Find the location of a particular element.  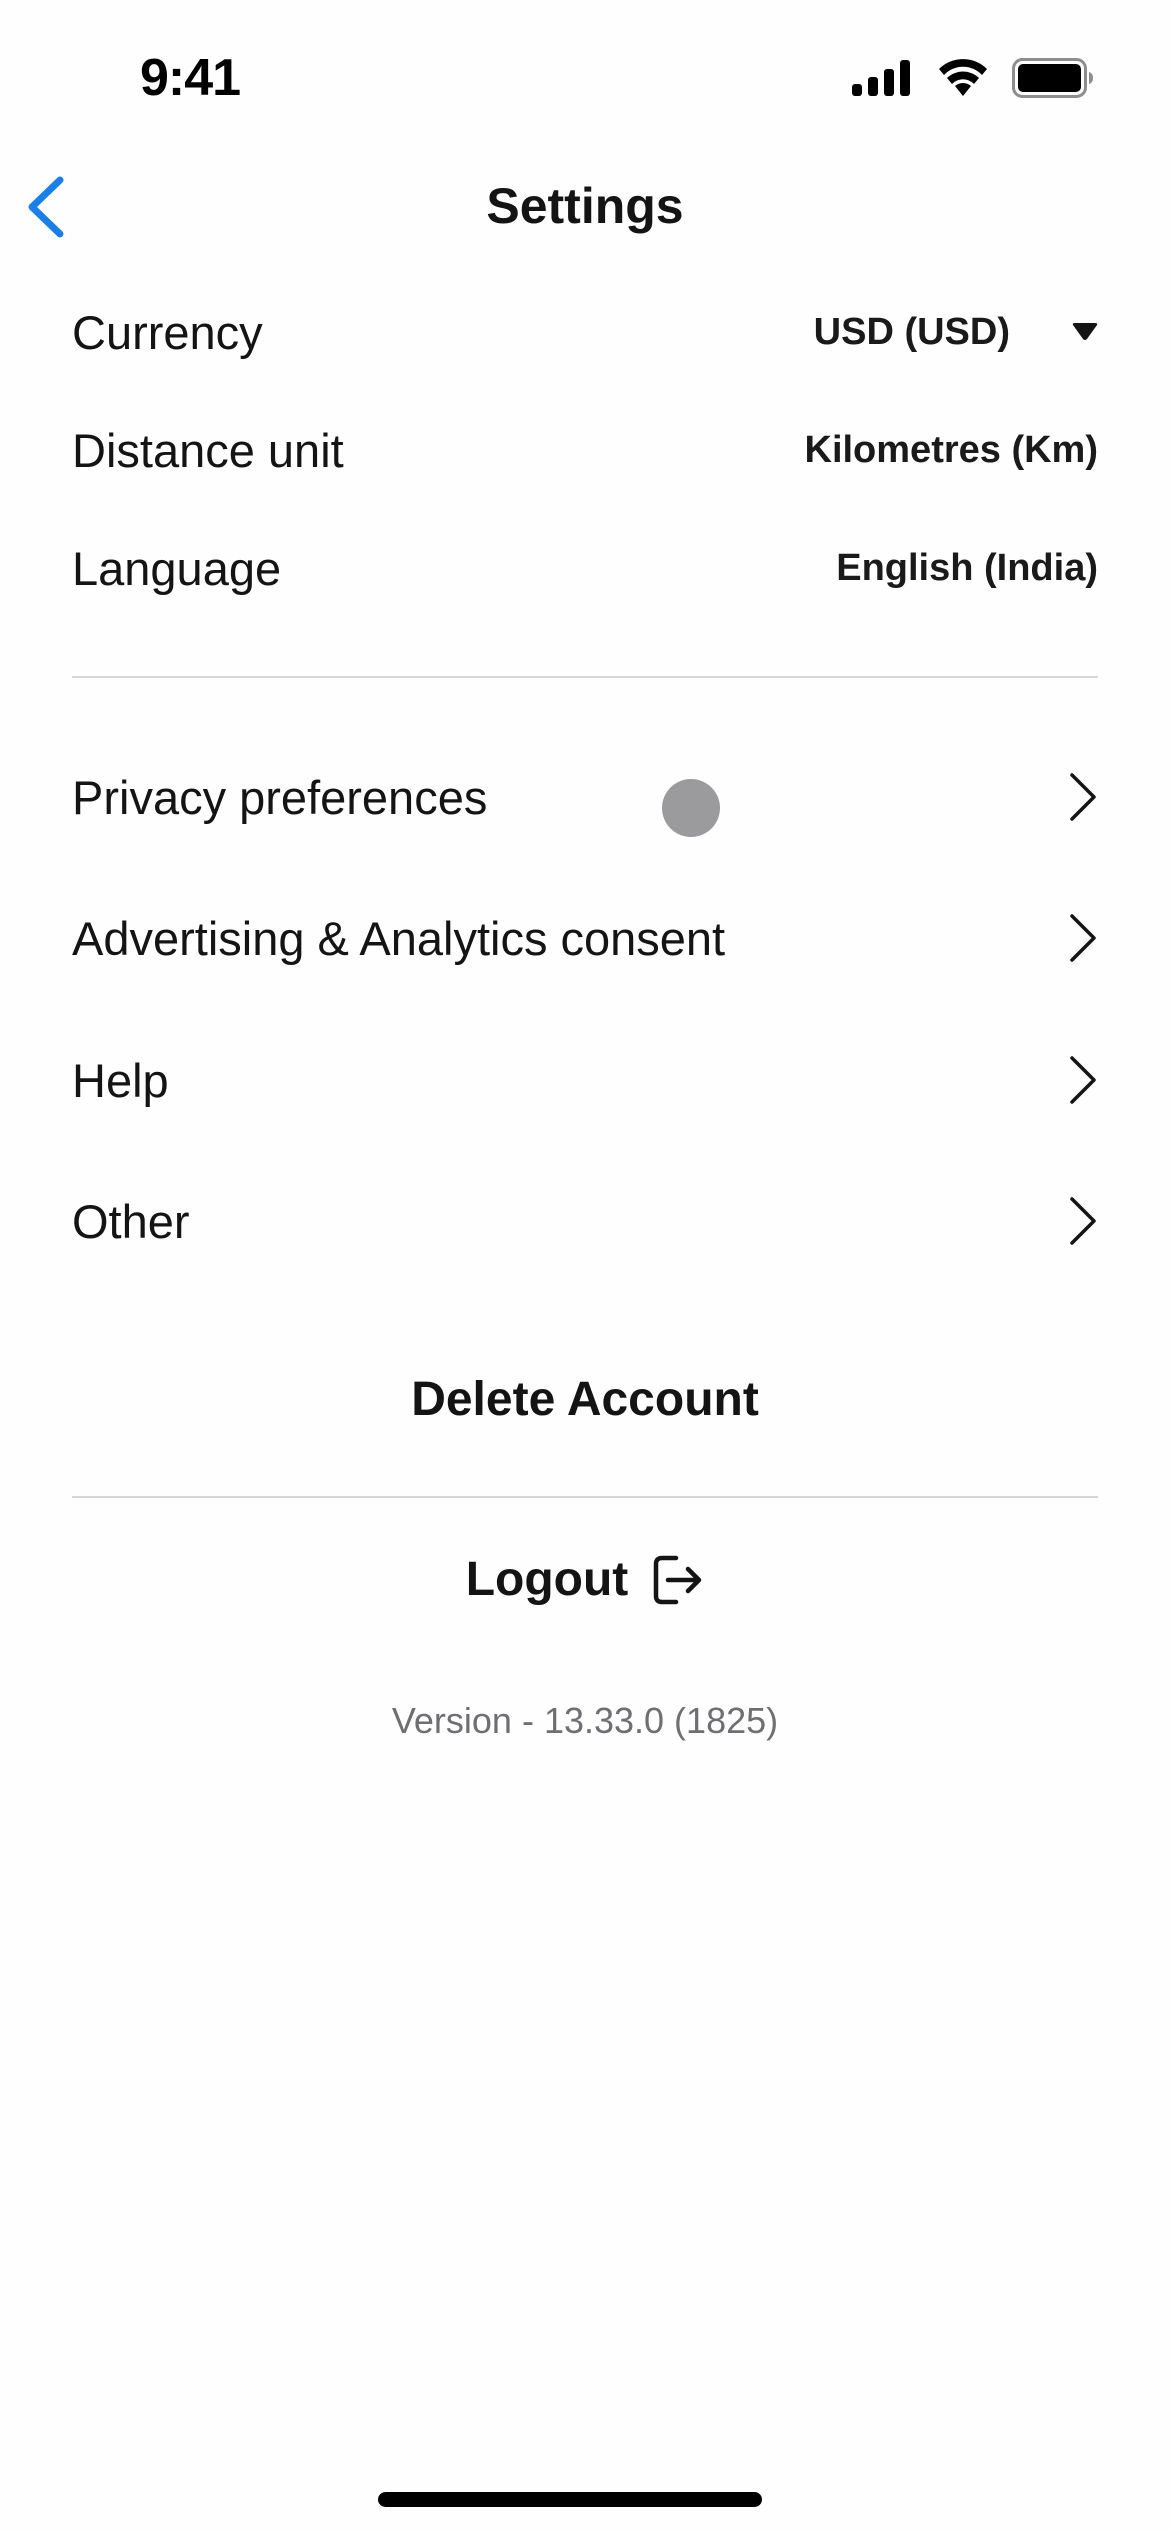

privacy-preferences-row: Privacy preferences is located at coordinates (585, 797).